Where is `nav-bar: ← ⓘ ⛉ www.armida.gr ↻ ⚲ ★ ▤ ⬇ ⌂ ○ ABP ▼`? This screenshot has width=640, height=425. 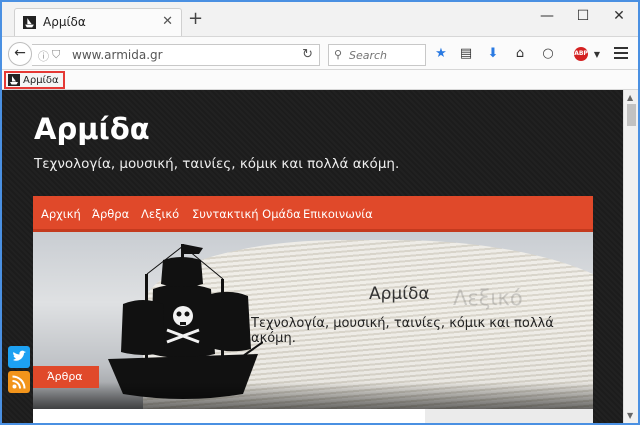 nav-bar: ← ⓘ ⛉ www.armida.gr ↻ ⚲ ★ ▤ ⬇ ⌂ ○ ABP ▼ is located at coordinates (320, 53).